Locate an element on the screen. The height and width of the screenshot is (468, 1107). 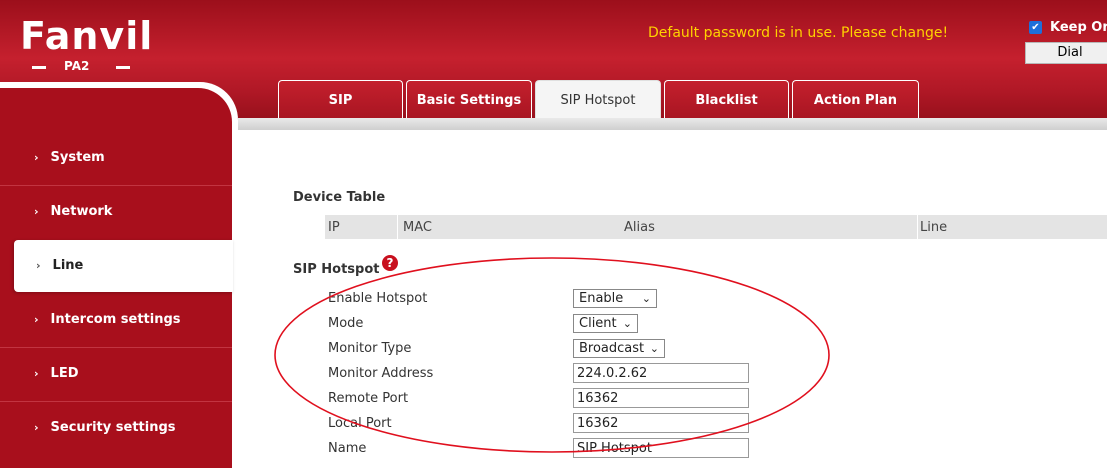
keep-online-checkbox: ✔ Keep Or is located at coordinates (1068, 27).